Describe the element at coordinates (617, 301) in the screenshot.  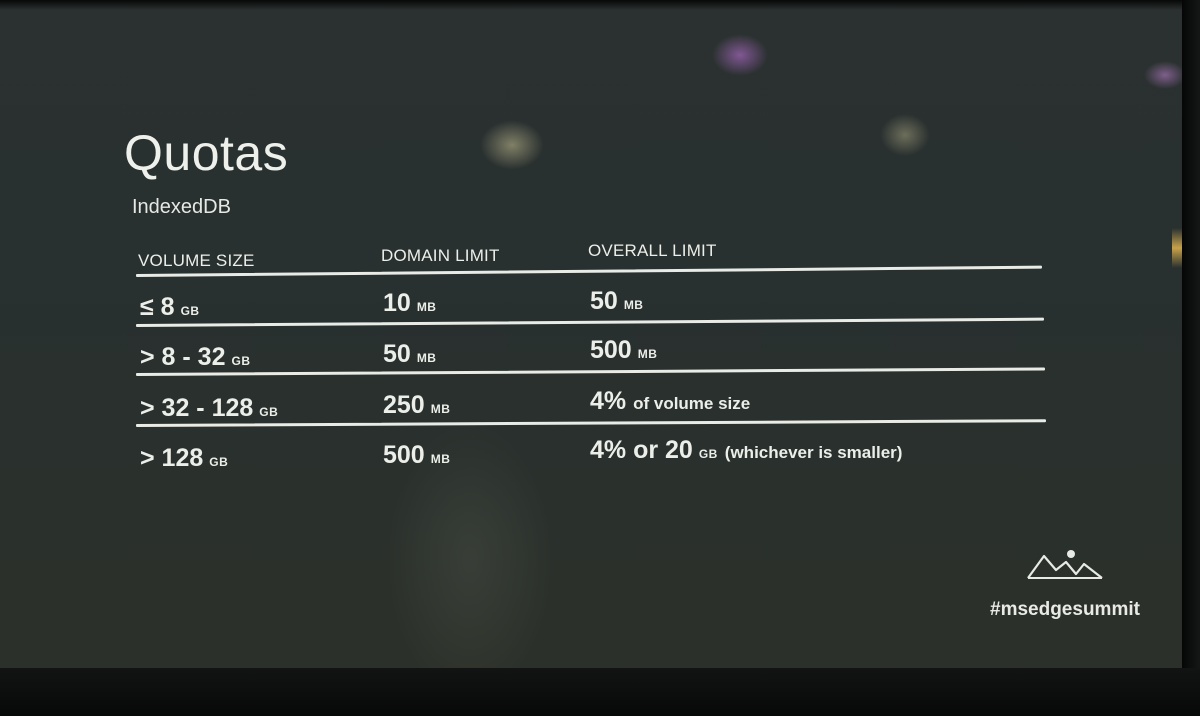
I see `table-row-1-overall: 50 MB` at that location.